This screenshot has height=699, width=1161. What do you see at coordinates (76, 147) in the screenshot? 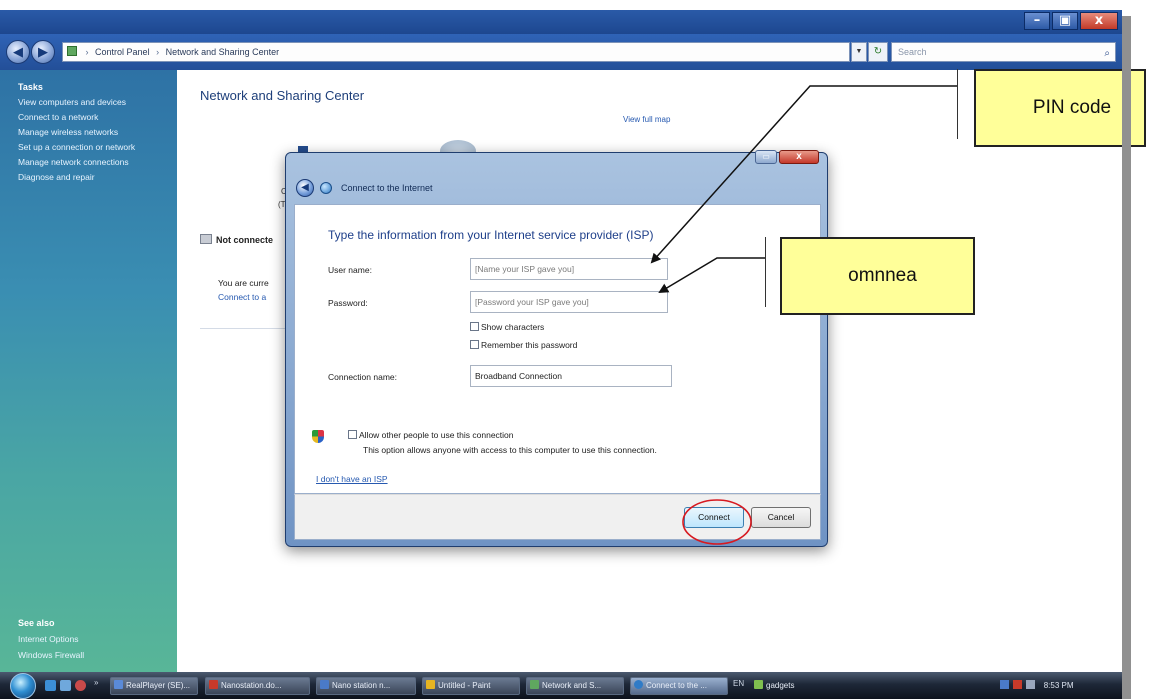
I see `sidebar-item-setup-connection: Set up a connection or network` at bounding box center [76, 147].